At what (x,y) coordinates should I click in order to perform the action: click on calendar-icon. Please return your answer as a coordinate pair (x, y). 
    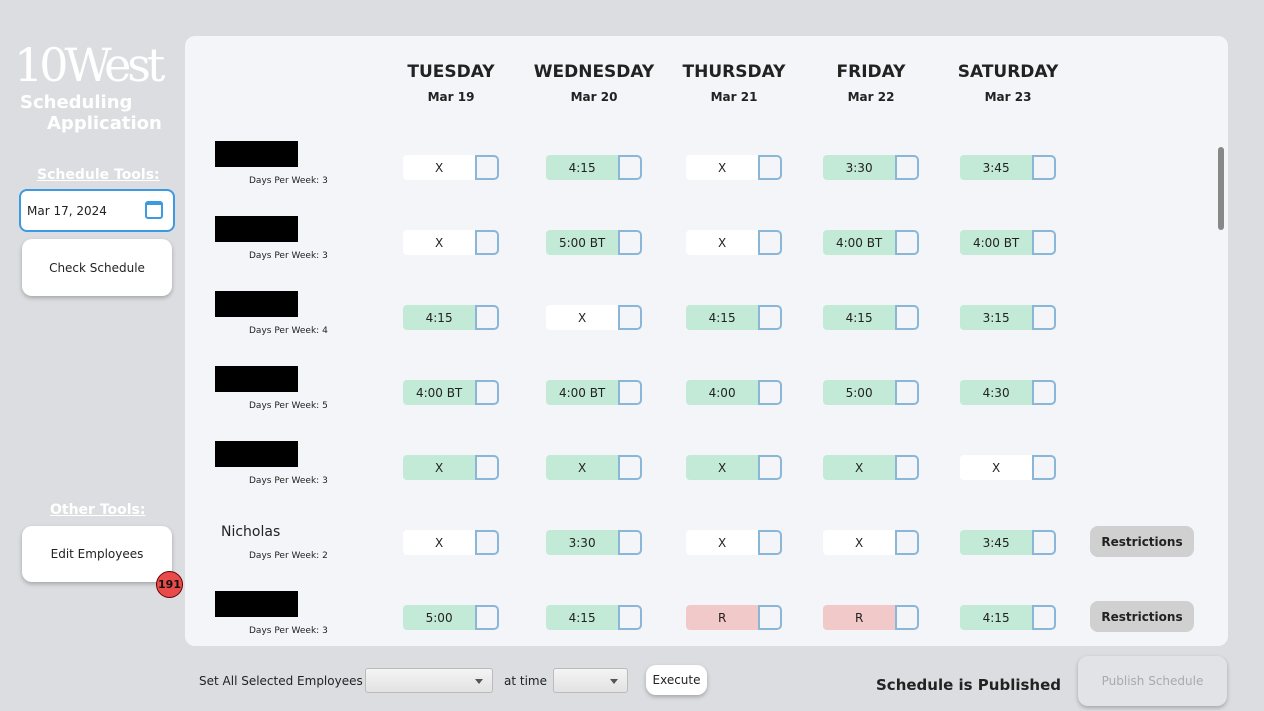
    Looking at the image, I should click on (154, 210).